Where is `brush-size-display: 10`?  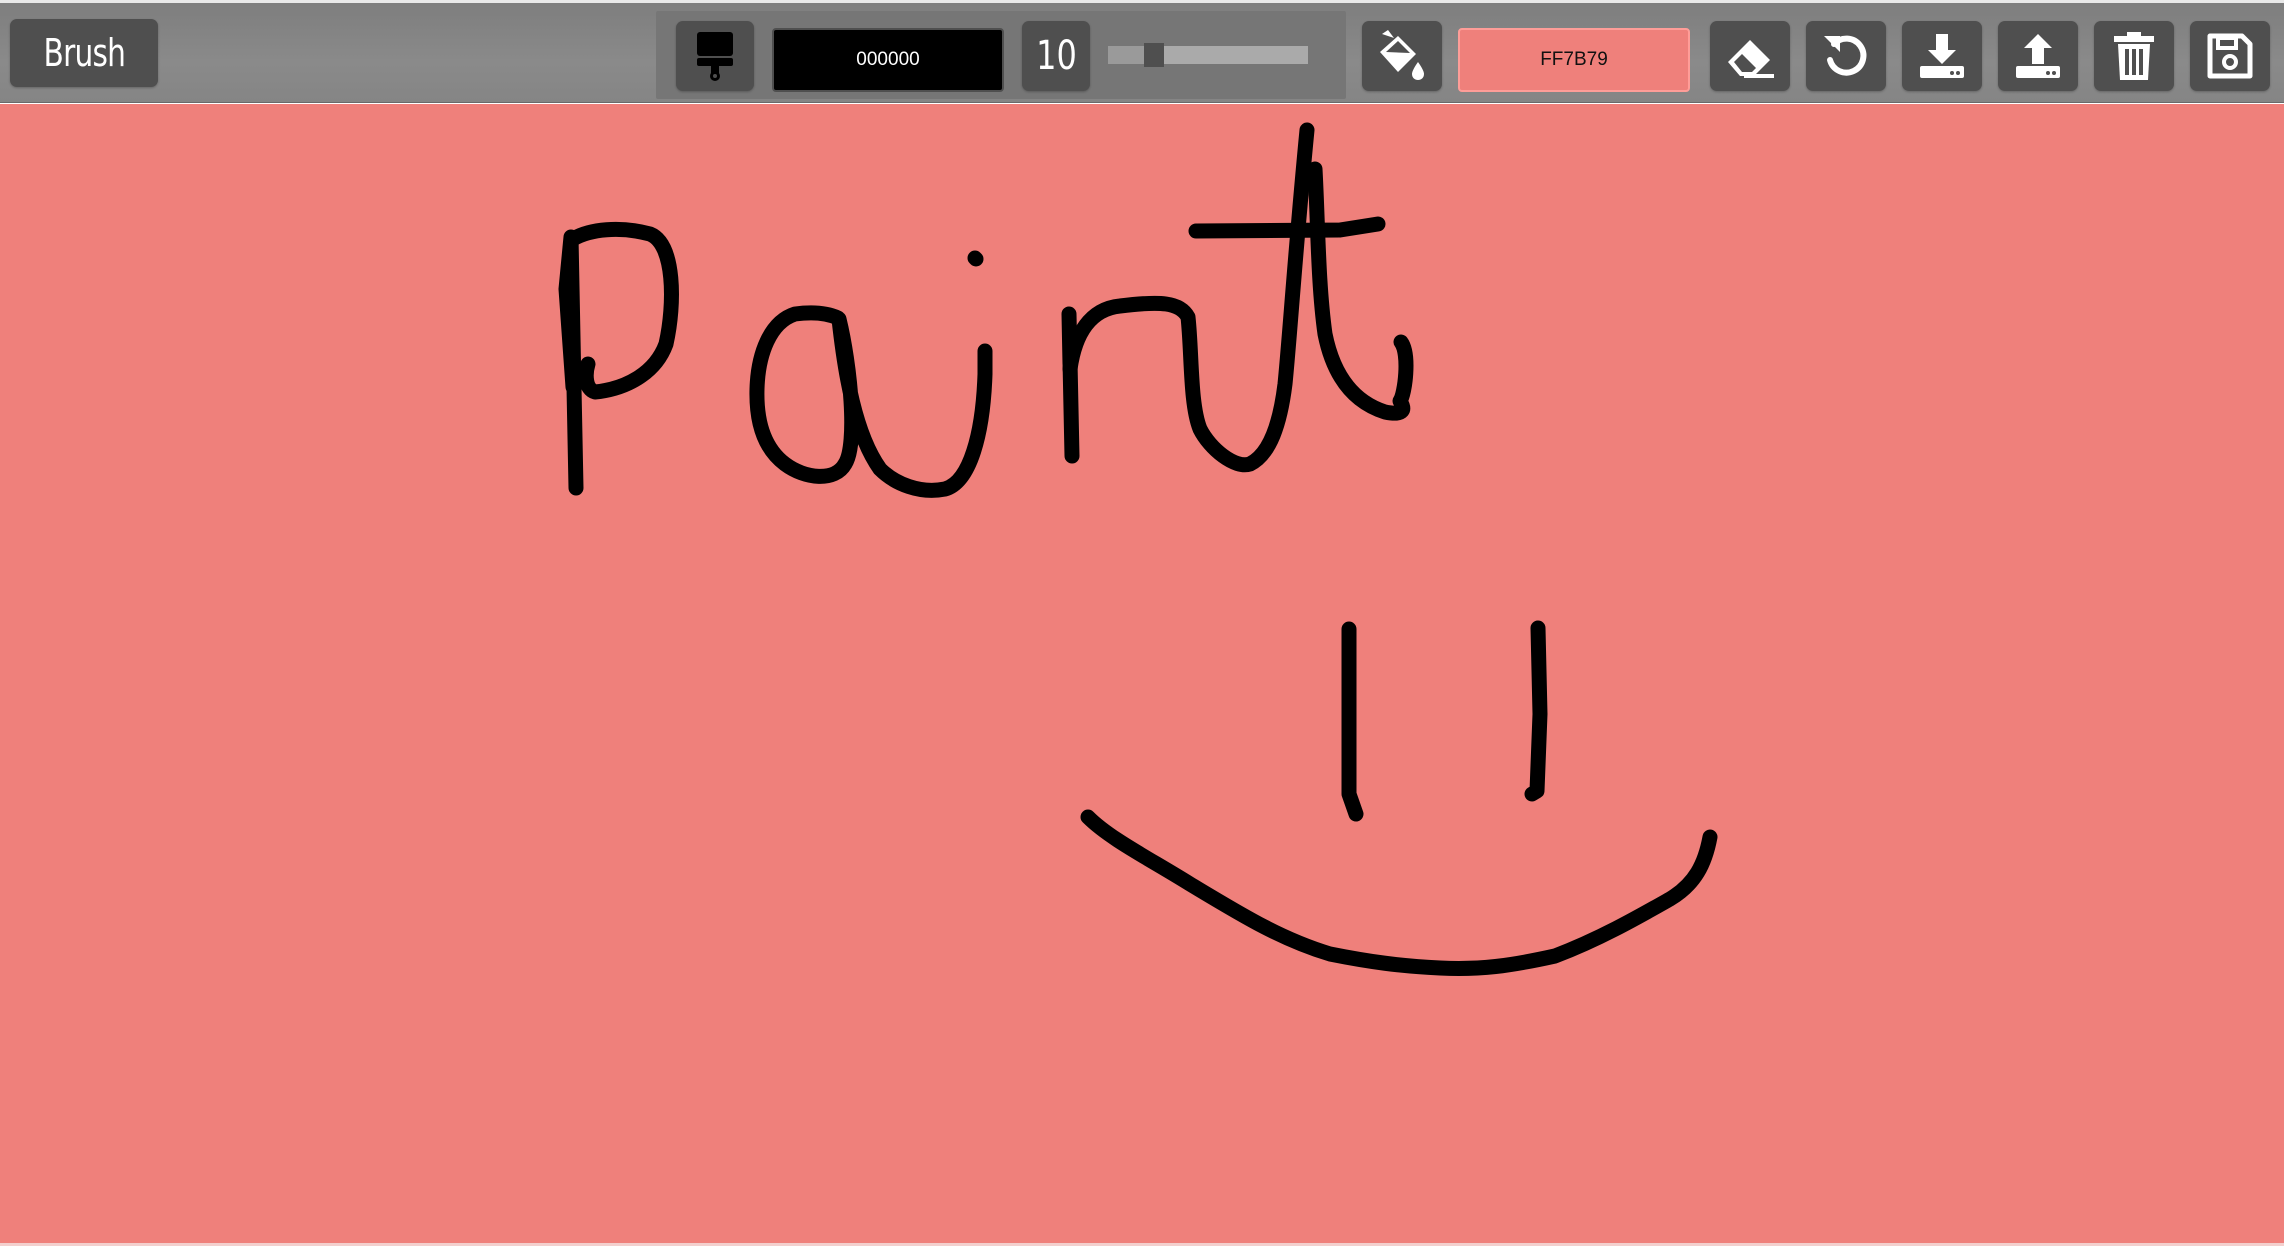
brush-size-display: 10 is located at coordinates (1056, 56).